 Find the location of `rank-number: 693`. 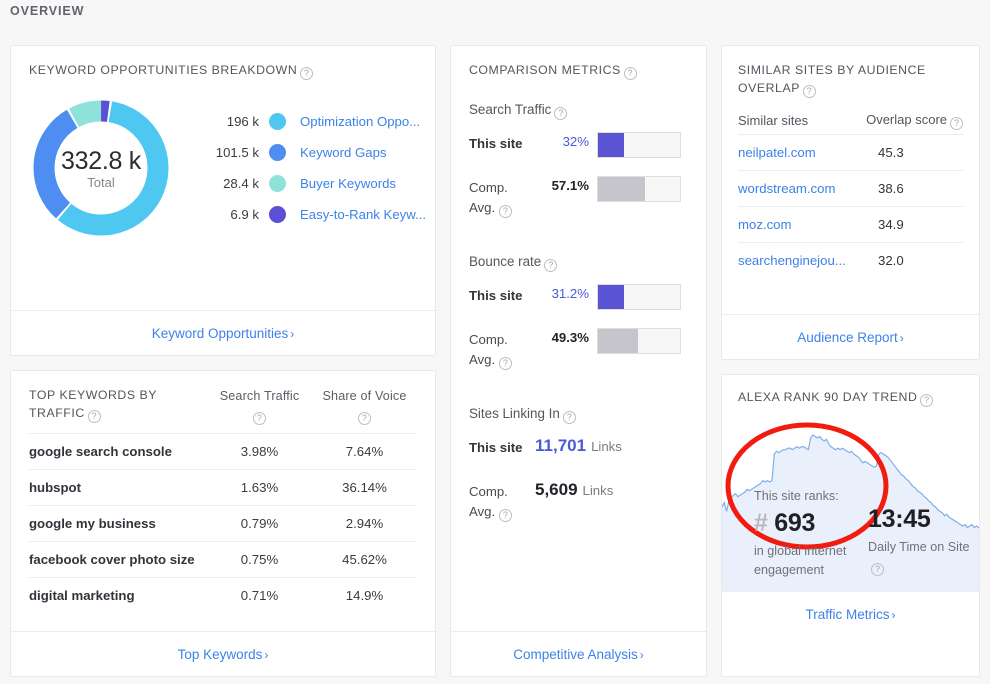

rank-number: 693 is located at coordinates (795, 523).